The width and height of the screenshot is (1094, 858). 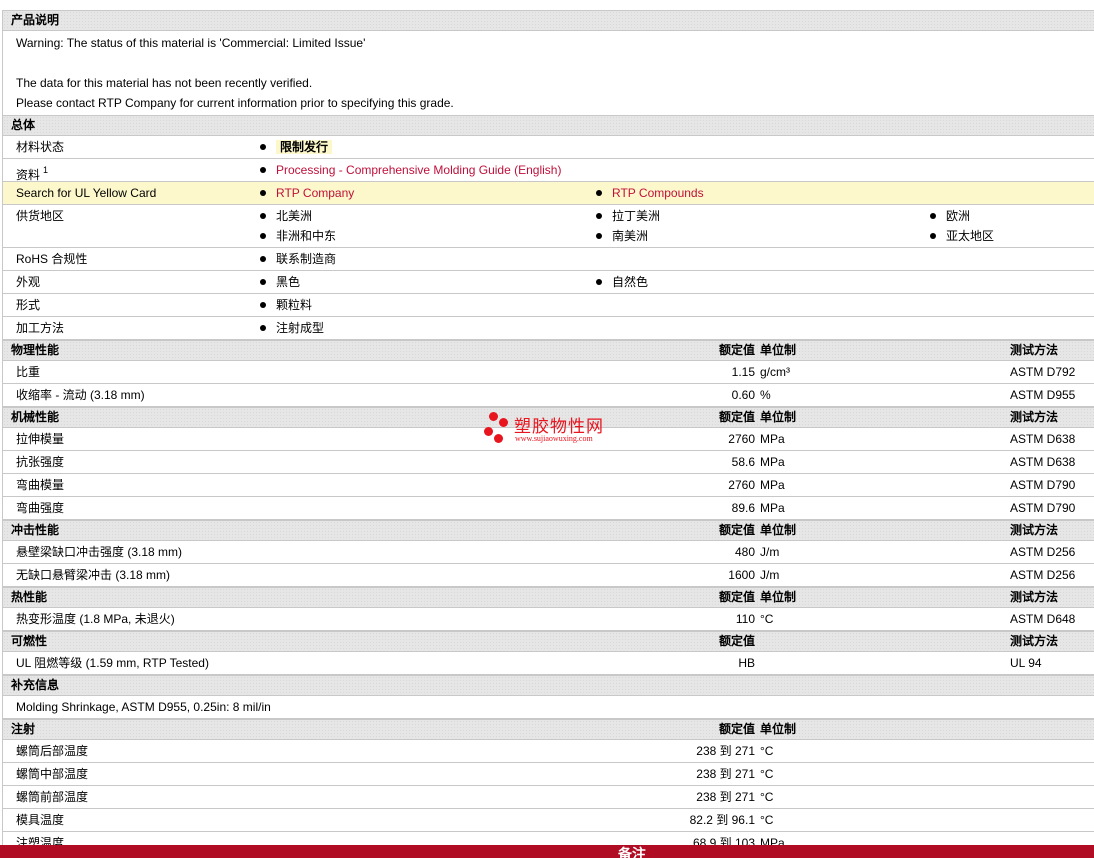 I want to click on property-label: 比重, so click(x=28, y=372).